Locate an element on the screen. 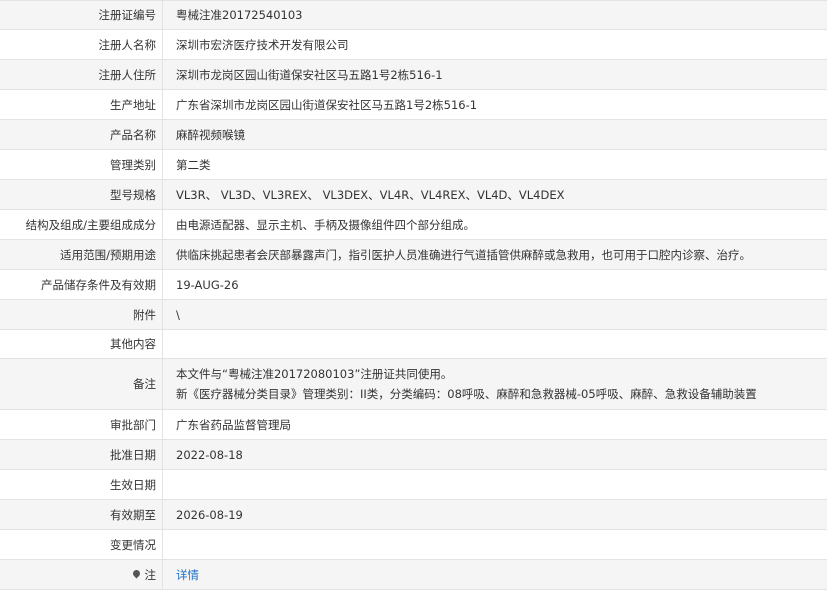 The image size is (827, 593). row-label: 产品储存条件及有效期 is located at coordinates (81, 284).